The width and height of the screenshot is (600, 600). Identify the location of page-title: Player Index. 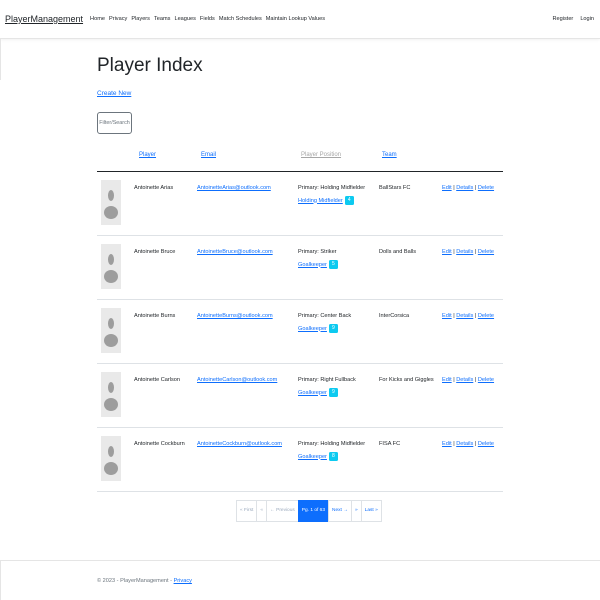
(150, 65).